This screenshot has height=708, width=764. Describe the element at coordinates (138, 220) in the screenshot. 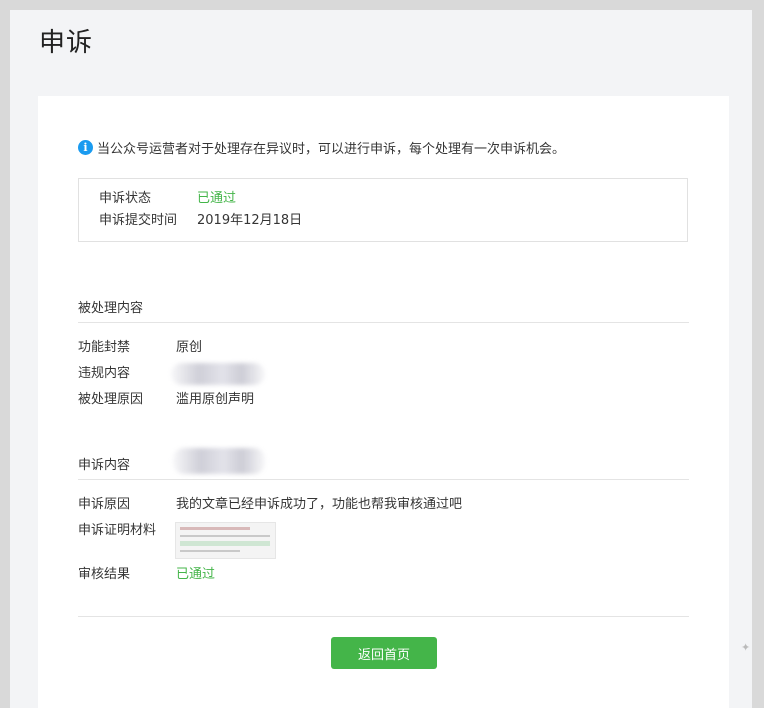

I see `submit-time-label: 申诉提交时间` at that location.